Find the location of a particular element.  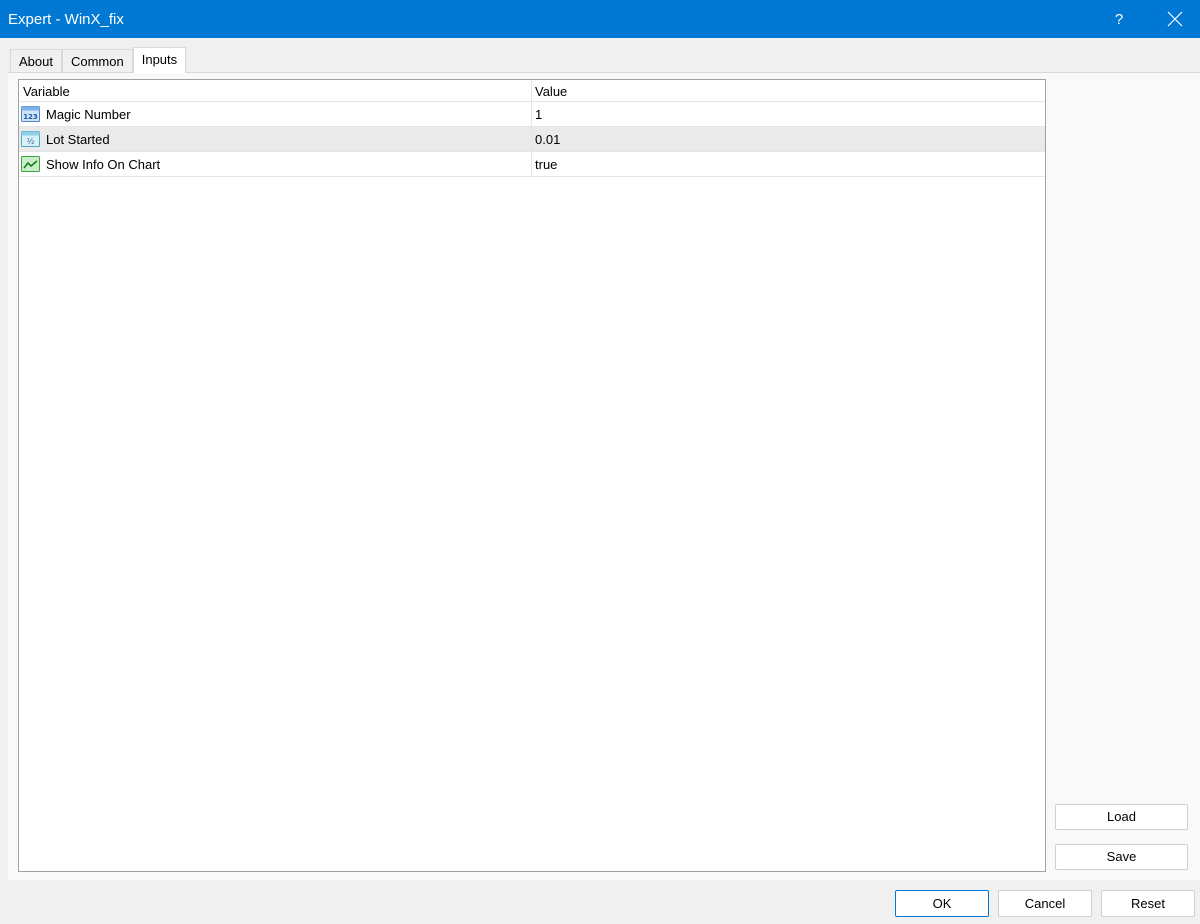

table-row: Show Info On Chart true is located at coordinates (532, 164).